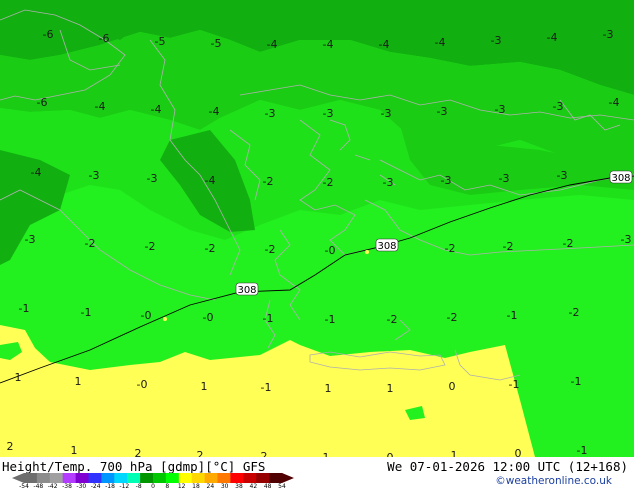 This screenshot has height=490, width=634. What do you see at coordinates (134, 466) in the screenshot?
I see `map-title: Height/Temp. 700 hPa [gdmp][°C] GFS` at bounding box center [134, 466].